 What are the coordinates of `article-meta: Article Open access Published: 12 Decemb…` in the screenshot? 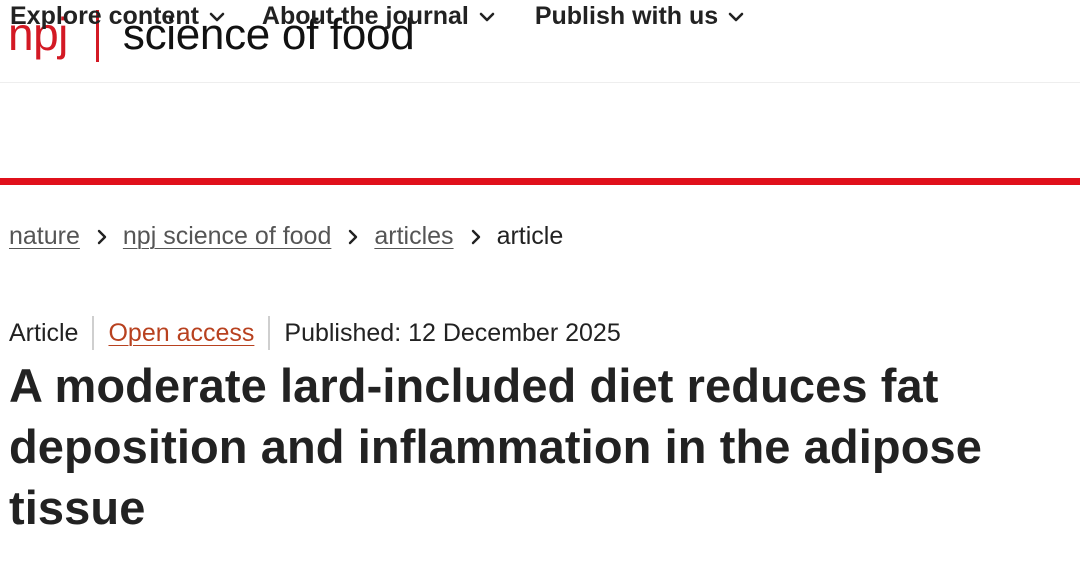 It's located at (315, 333).